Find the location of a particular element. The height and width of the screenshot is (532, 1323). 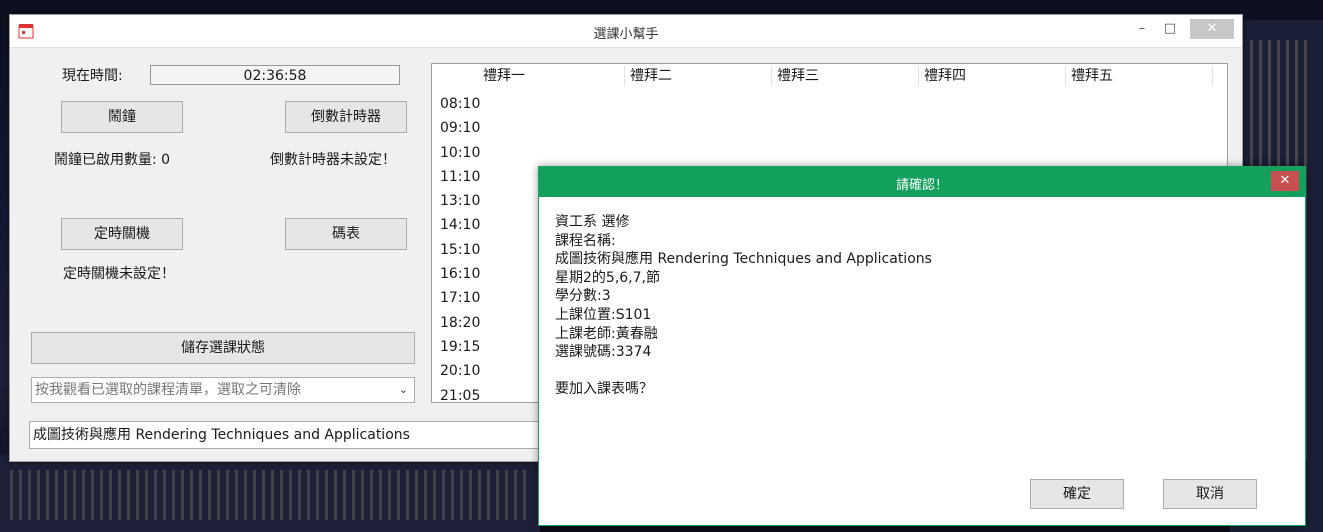

dialog-line: 上課老師:黃春融 is located at coordinates (606, 333).